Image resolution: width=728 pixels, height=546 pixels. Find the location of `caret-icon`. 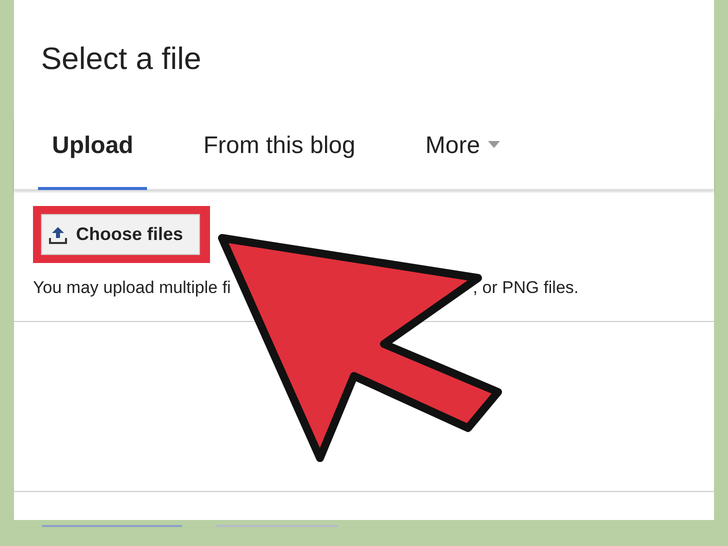

caret-icon is located at coordinates (494, 144).